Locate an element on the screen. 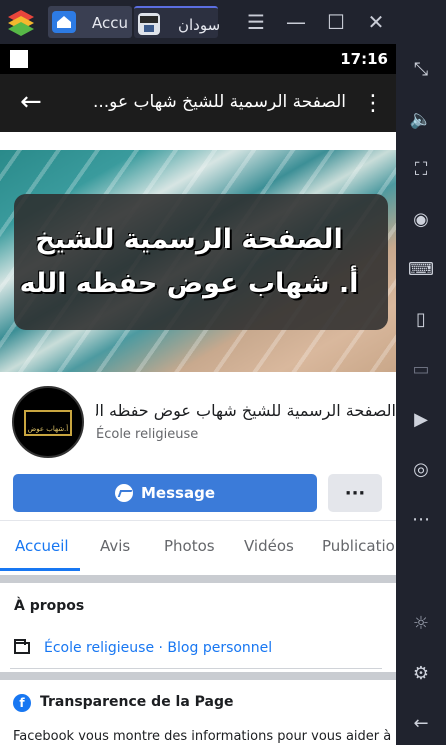 The image size is (446, 745). tab-avis: Avis is located at coordinates (115, 546).